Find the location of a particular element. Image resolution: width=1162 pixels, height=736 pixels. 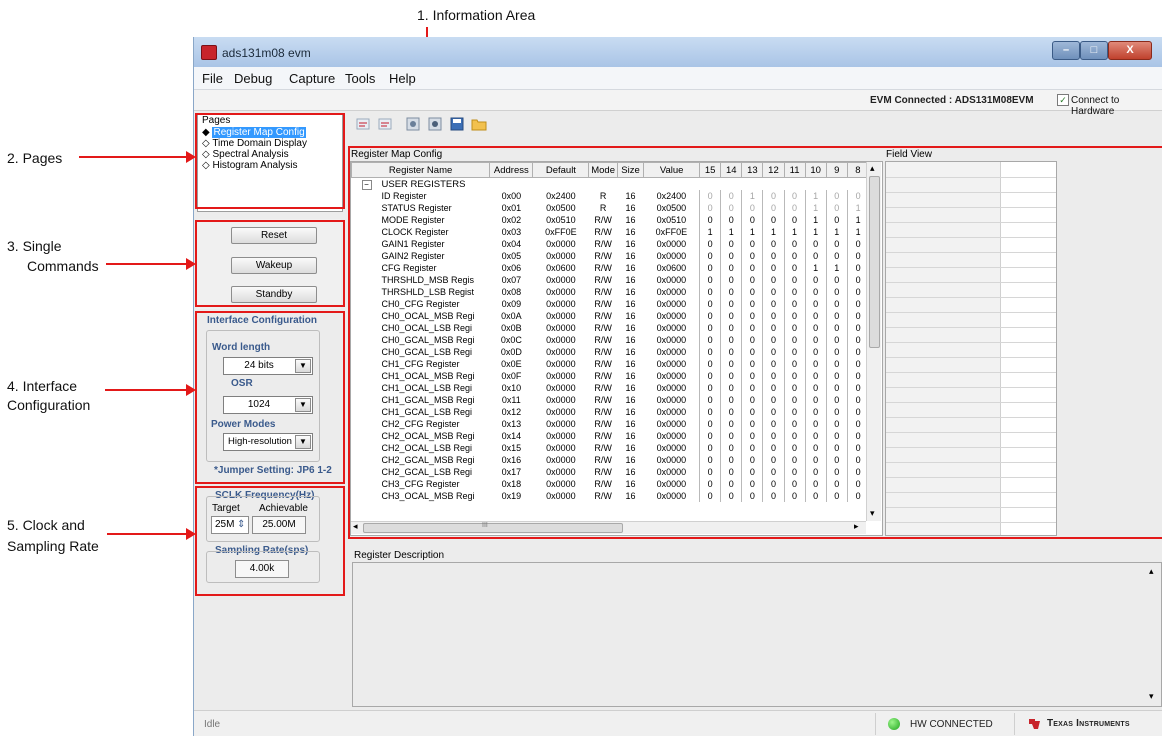

menu-capture: Capture is located at coordinates (312, 78).